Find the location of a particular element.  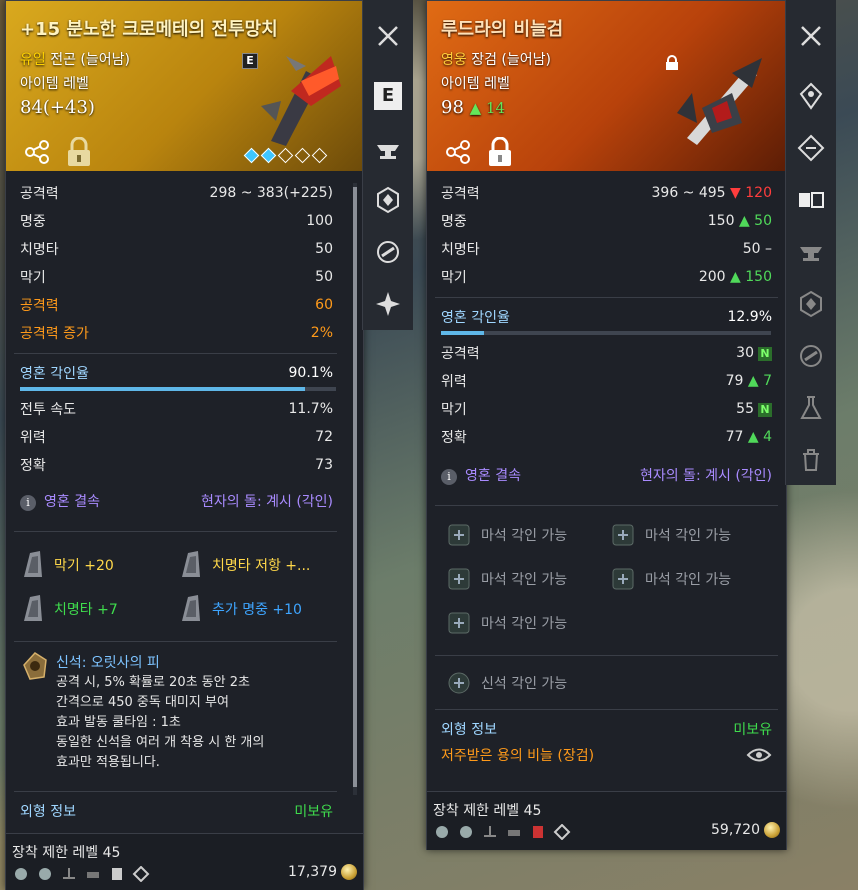

stat-diff: ▲ 50 is located at coordinates (755, 221).